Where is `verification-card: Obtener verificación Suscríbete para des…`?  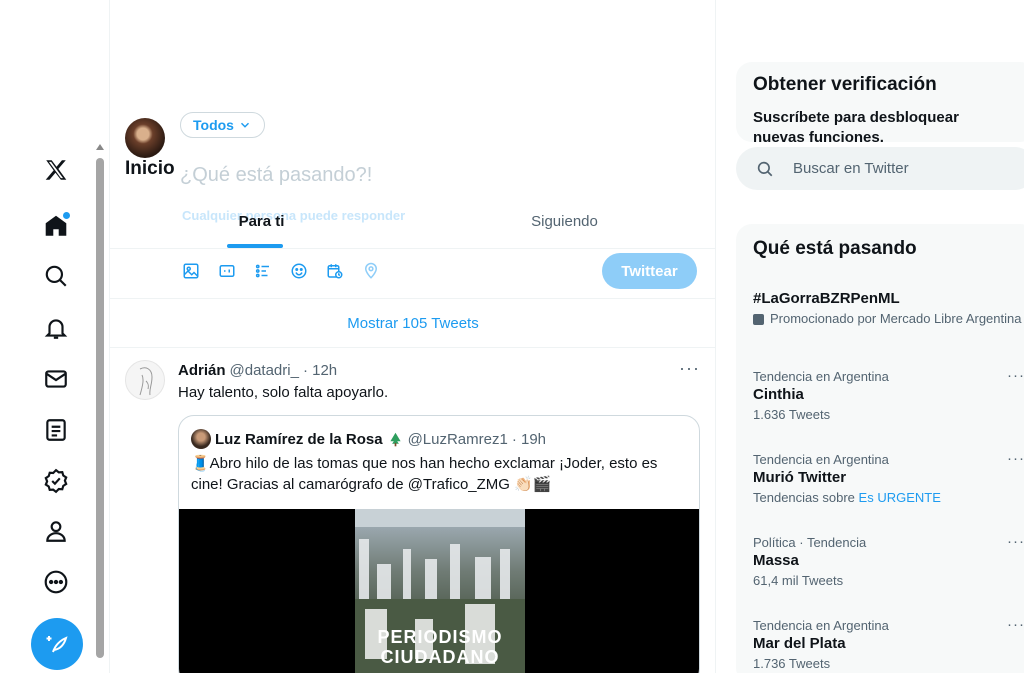 verification-card: Obtener verificación Suscríbete para des… is located at coordinates (880, 102).